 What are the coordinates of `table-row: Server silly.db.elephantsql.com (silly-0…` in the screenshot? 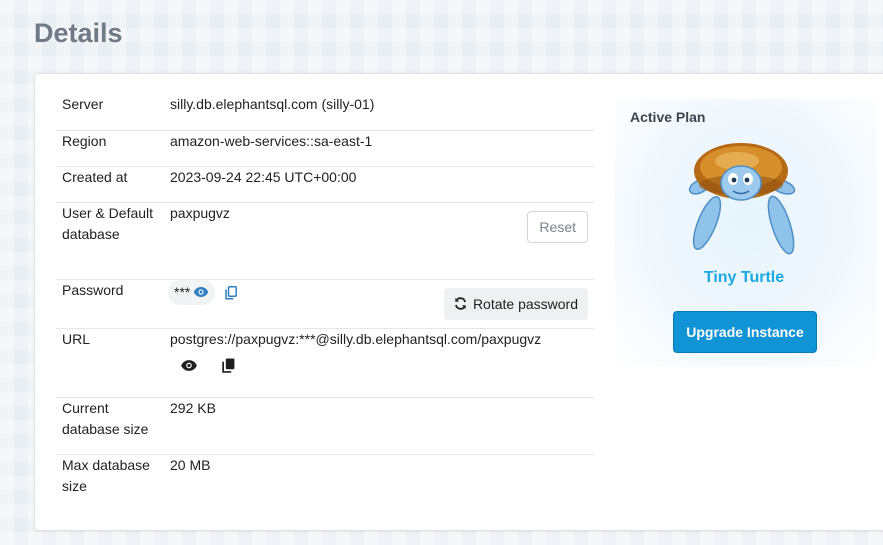 It's located at (325, 112).